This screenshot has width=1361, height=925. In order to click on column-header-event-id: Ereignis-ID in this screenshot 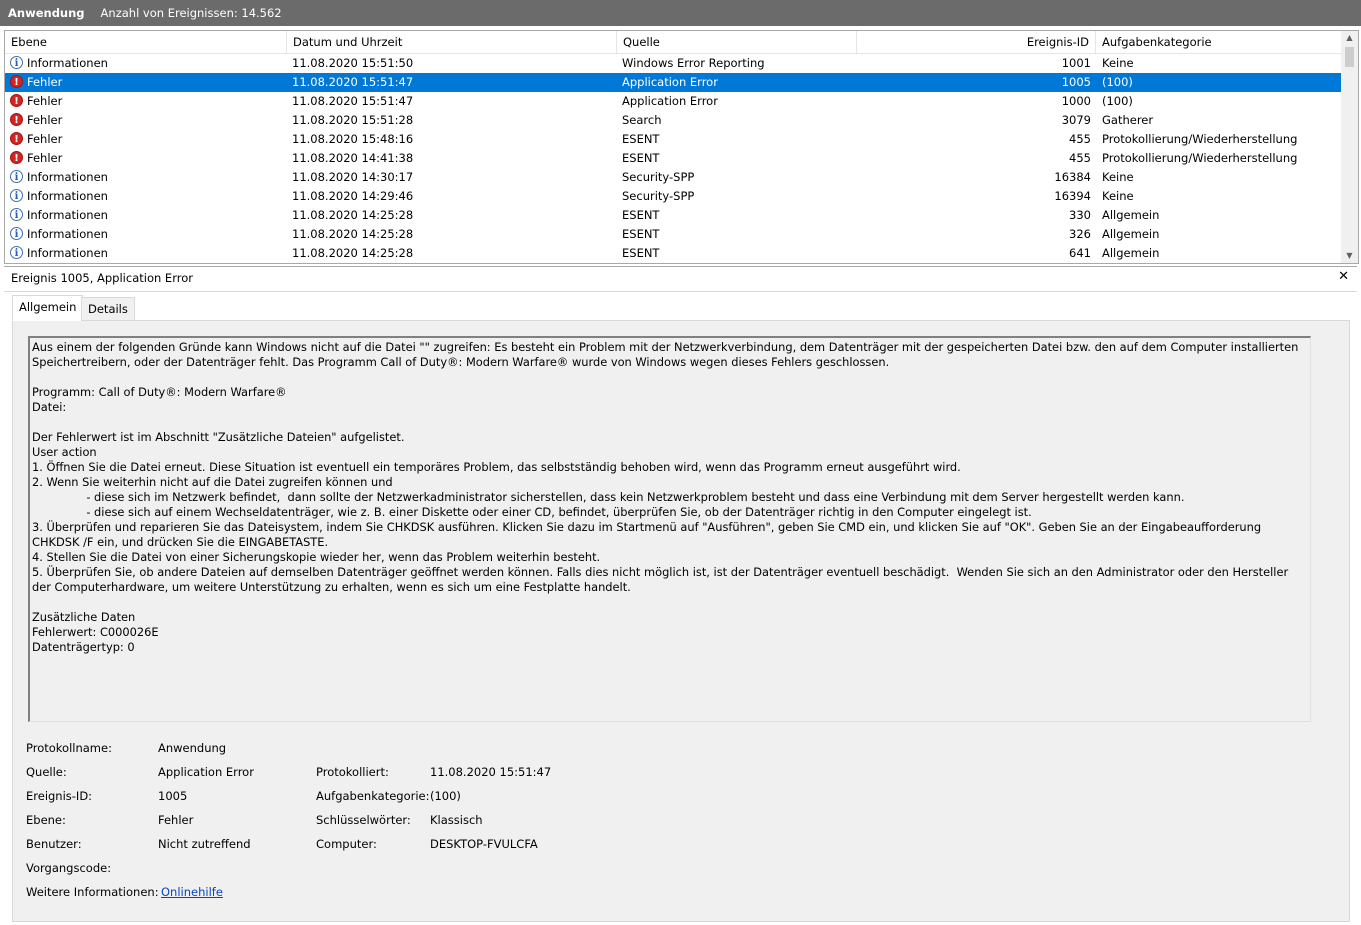, I will do `click(976, 42)`.